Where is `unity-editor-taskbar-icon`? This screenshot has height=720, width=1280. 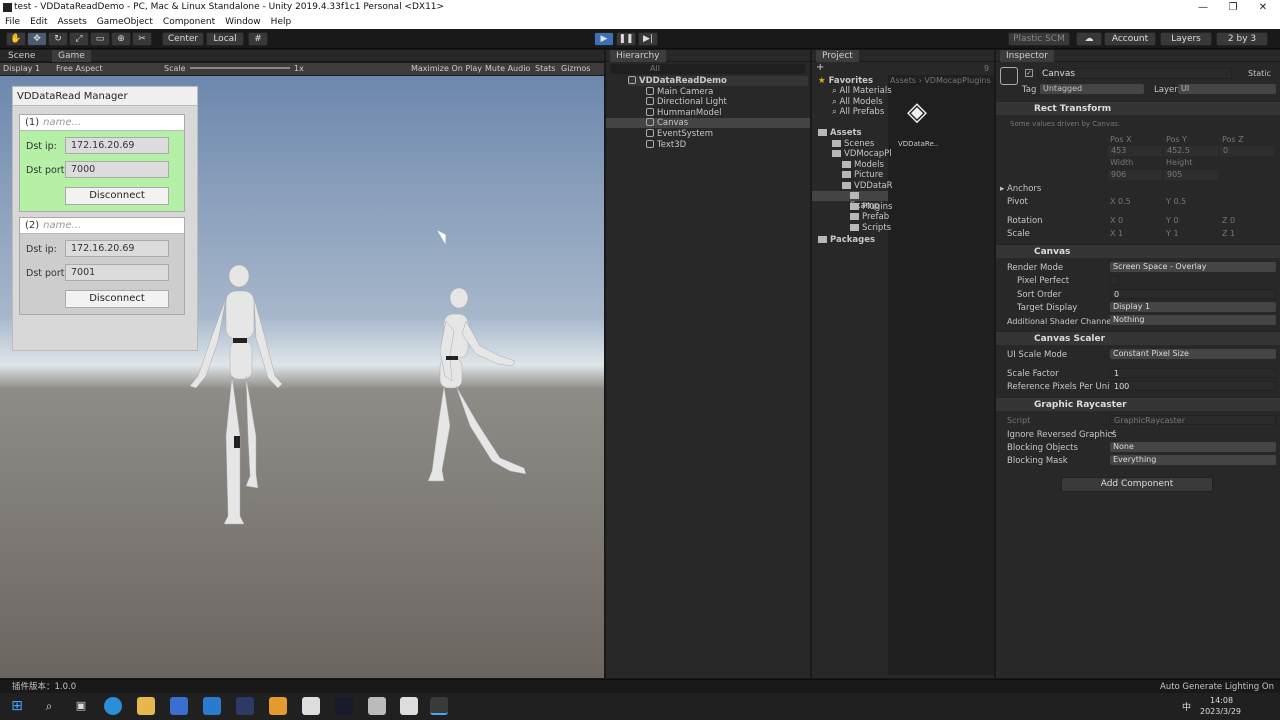
unity-editor-taskbar-icon is located at coordinates (439, 706).